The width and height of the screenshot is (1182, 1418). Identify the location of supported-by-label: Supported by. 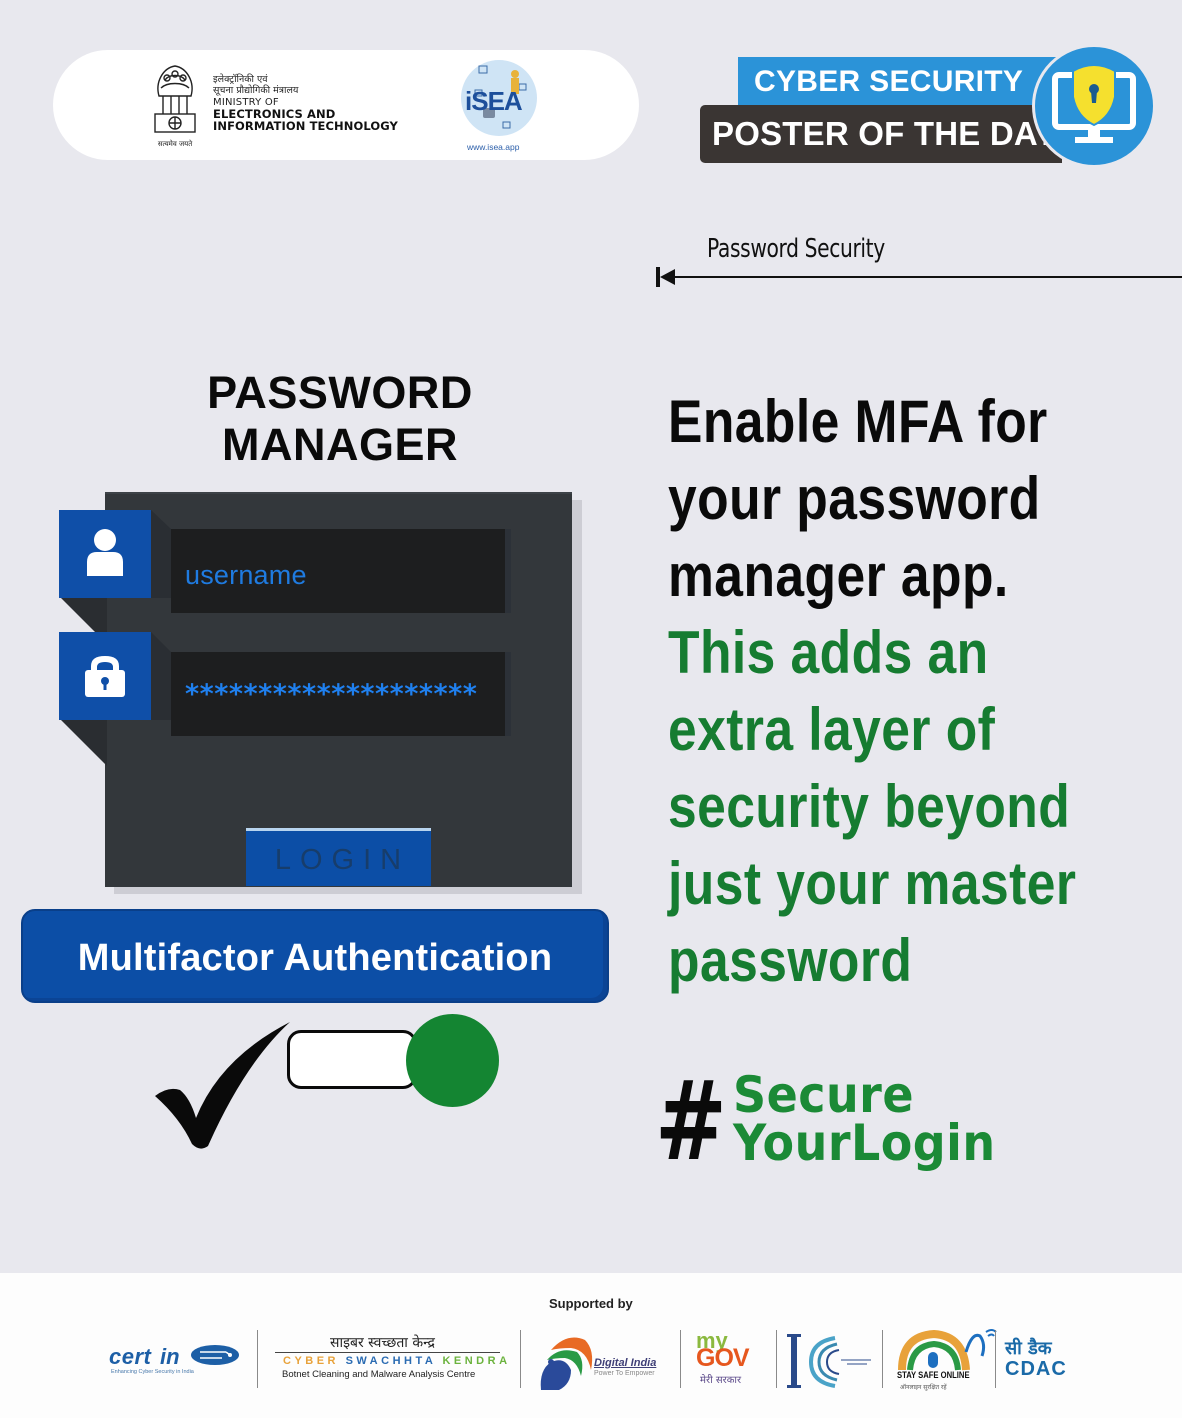
(591, 1303).